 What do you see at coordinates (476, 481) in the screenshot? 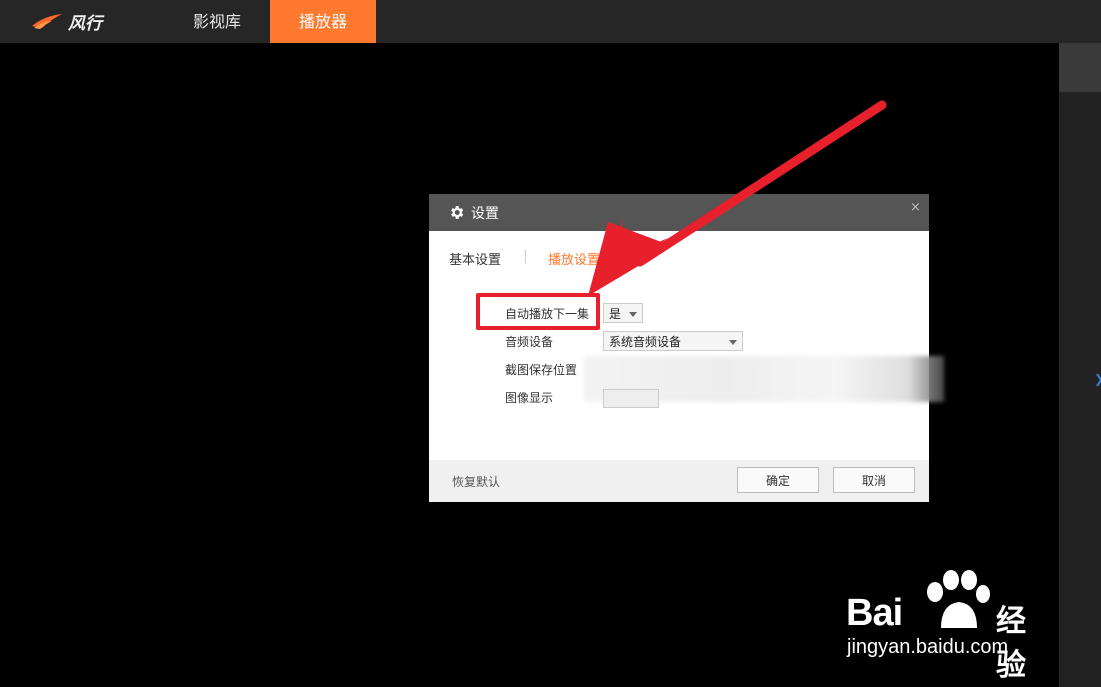
I see `restore-defaults-link: 恢复默认` at bounding box center [476, 481].